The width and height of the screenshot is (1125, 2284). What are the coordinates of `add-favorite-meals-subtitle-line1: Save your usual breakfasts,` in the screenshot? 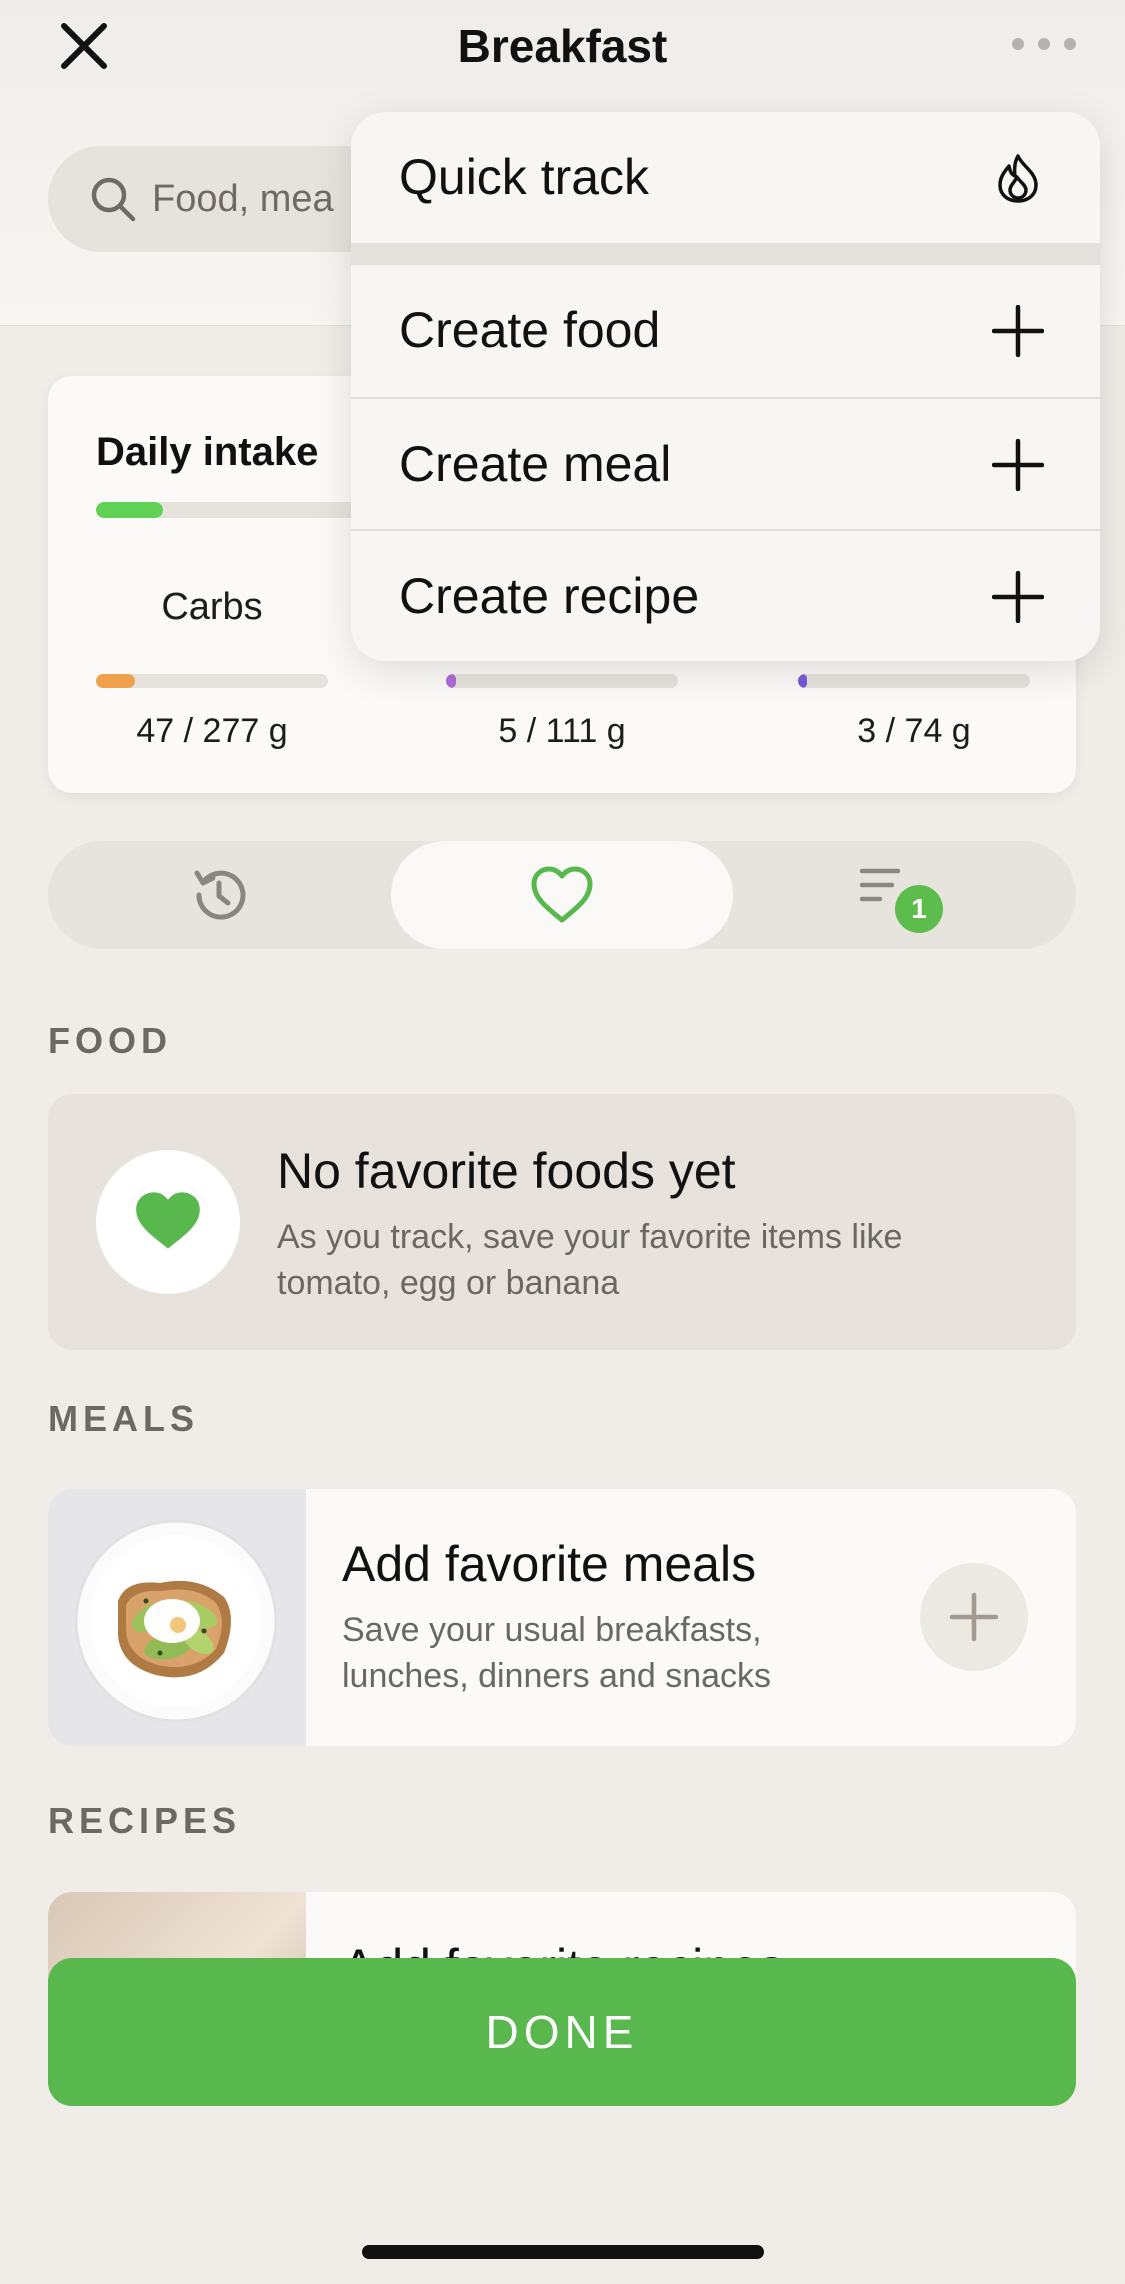 It's located at (552, 1630).